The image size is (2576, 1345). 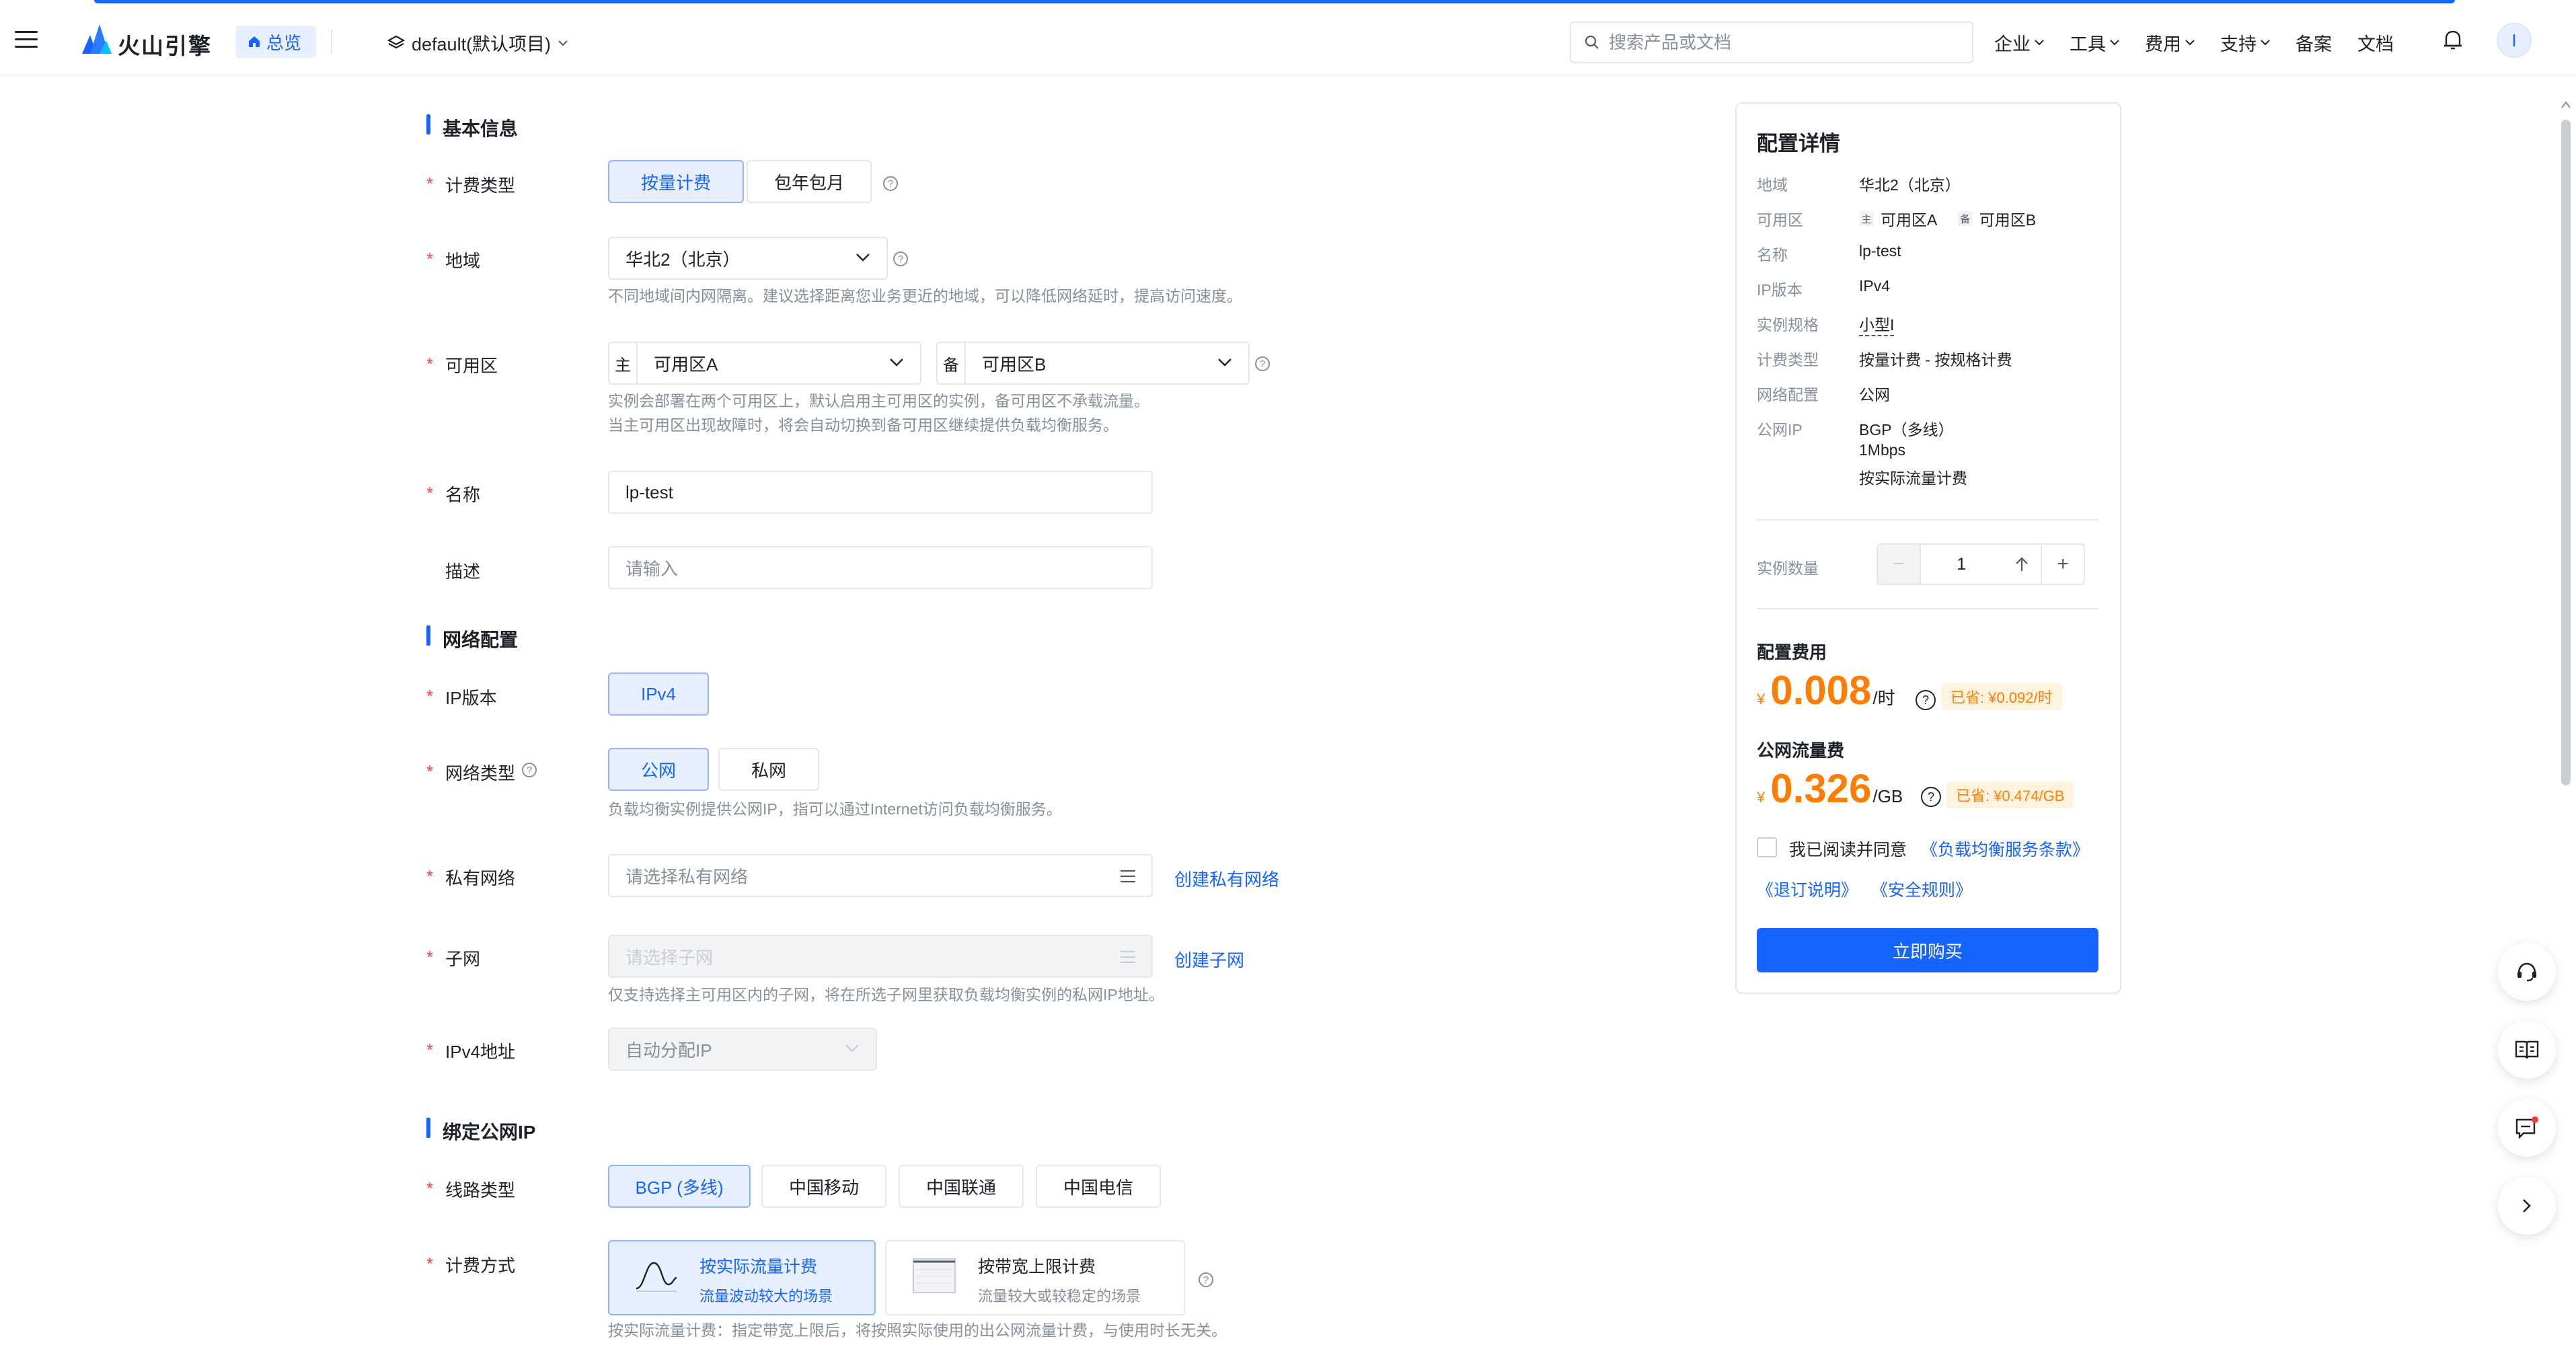 What do you see at coordinates (1935, 360) in the screenshot?
I see `summary-billing-type: 按量计费 - 按规格计费` at bounding box center [1935, 360].